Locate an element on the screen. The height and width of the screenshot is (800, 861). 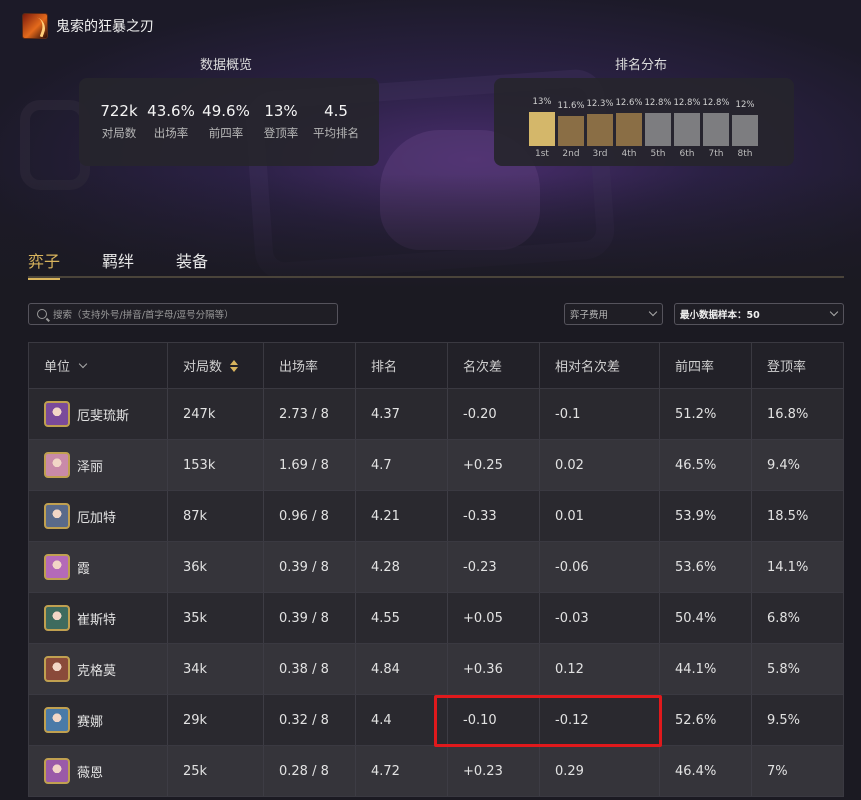
table-row: 泽丽 153k 1.69 / 8 4.7 +0.25 0.02 46.5% 9.4% is located at coordinates (436, 465).